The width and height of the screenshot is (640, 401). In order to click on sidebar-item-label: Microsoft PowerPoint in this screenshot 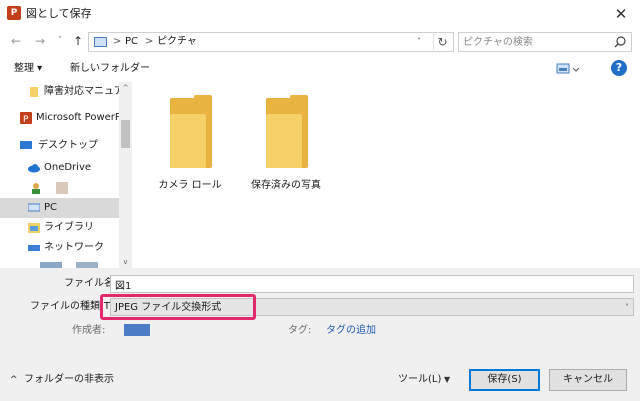, I will do `click(77, 117)`.